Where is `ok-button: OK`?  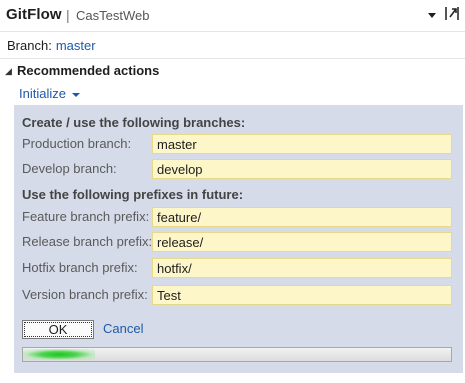 ok-button: OK is located at coordinates (58, 329).